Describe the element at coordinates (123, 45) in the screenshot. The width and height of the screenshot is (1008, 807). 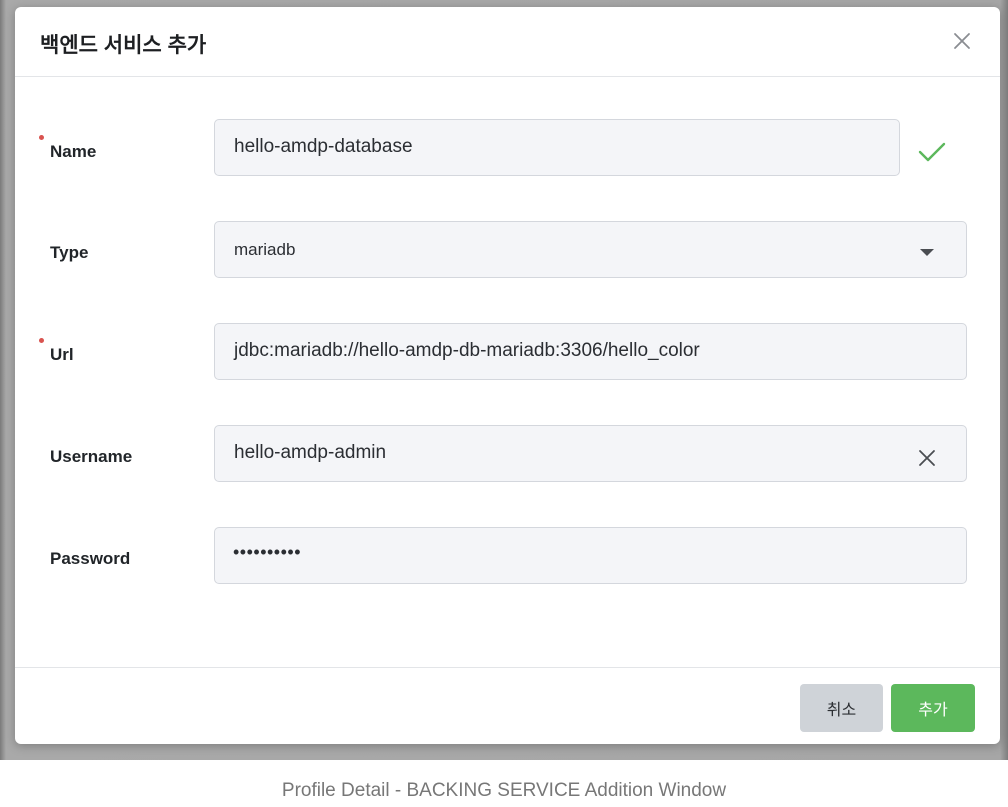
I see `dialog-title: 백엔드 서비스 추가` at that location.